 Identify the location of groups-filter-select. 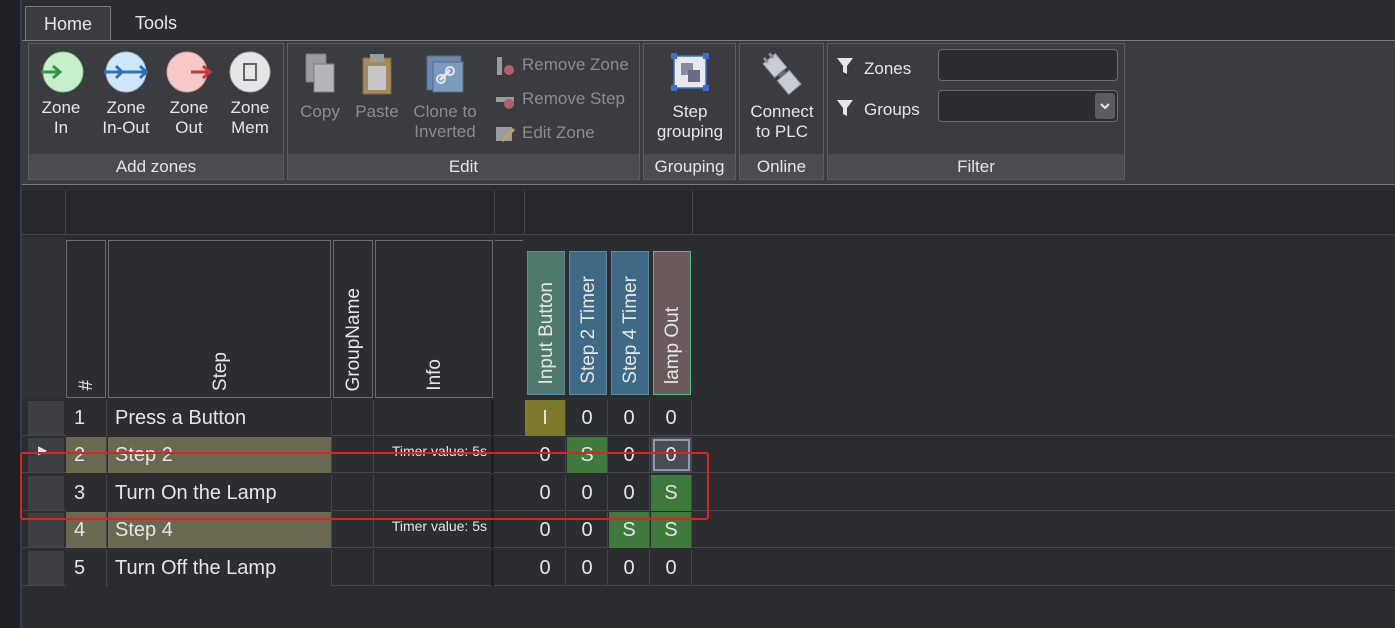
(1028, 106).